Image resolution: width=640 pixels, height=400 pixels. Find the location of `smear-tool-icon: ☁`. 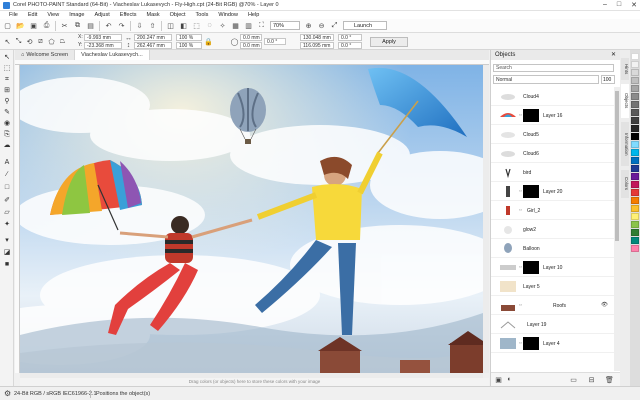

smear-tool-icon: ☁ is located at coordinates (7, 145).